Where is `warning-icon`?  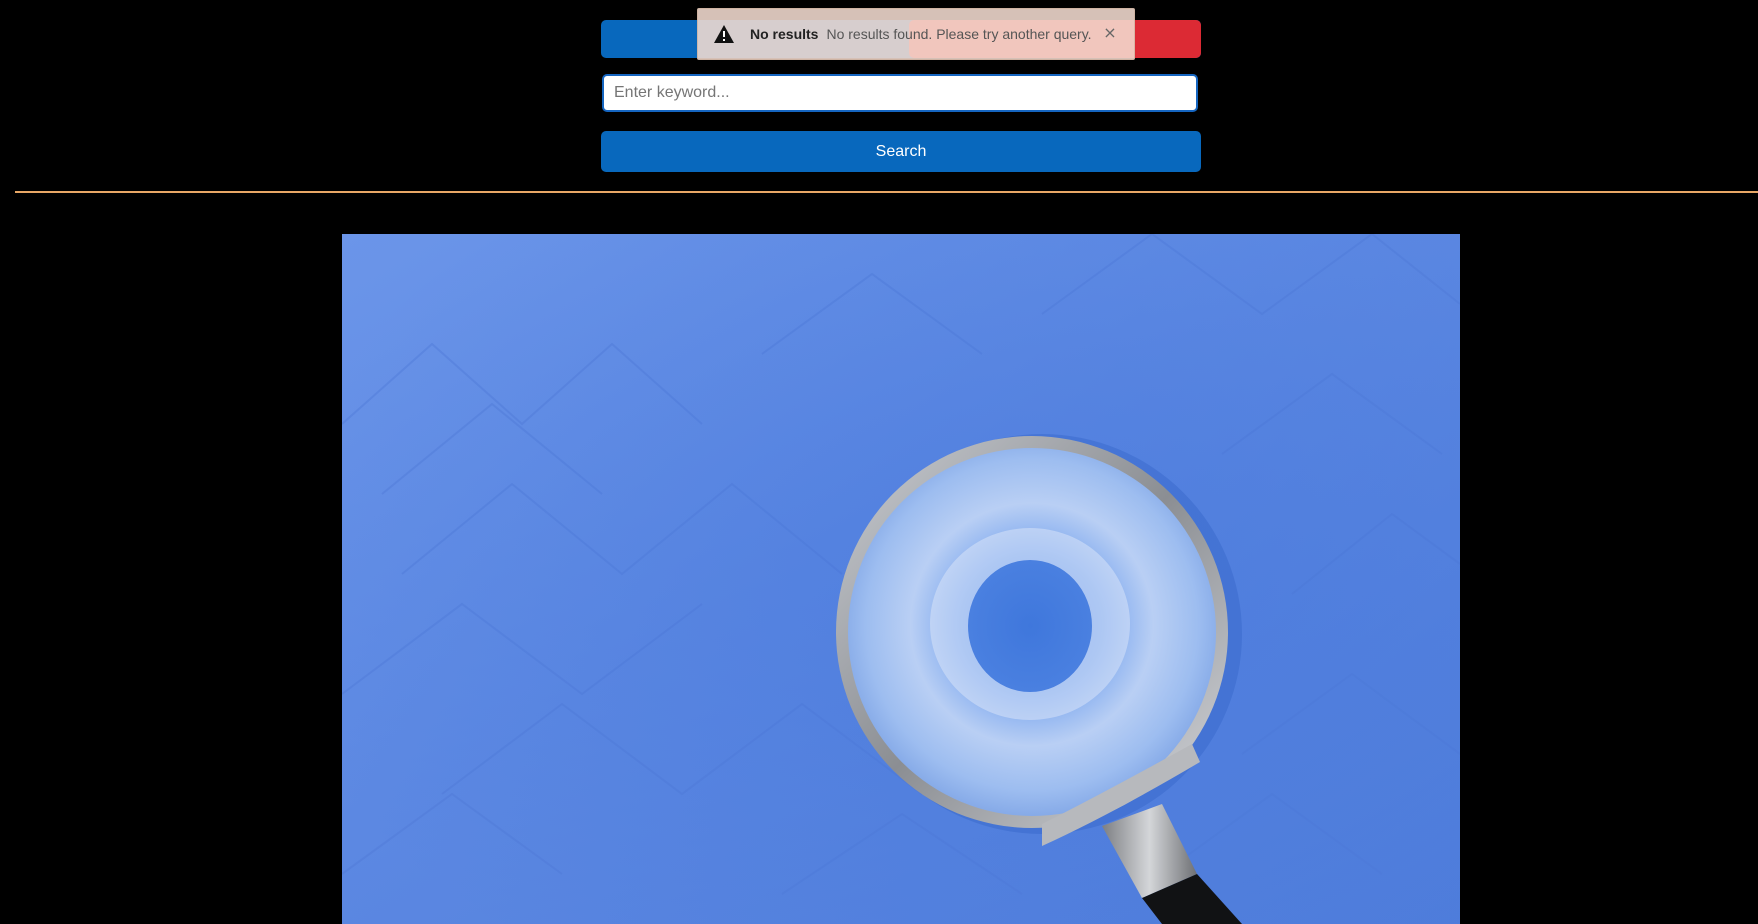
warning-icon is located at coordinates (724, 34).